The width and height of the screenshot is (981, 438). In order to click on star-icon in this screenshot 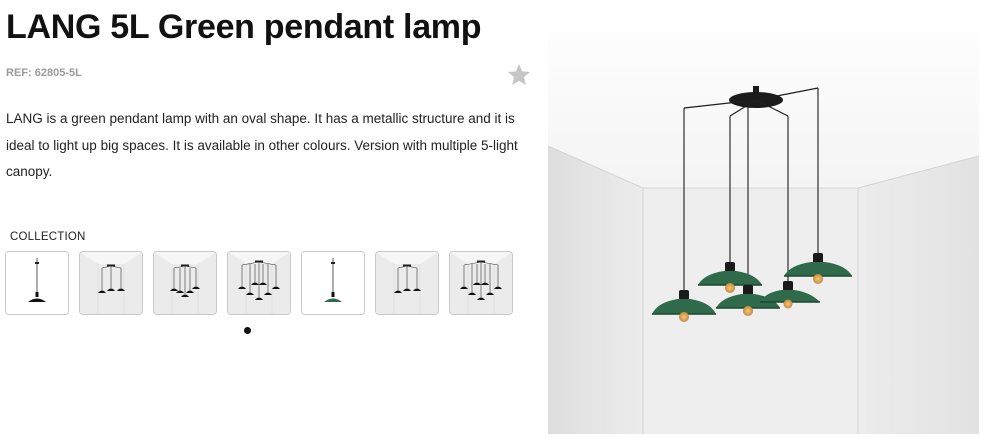, I will do `click(519, 75)`.